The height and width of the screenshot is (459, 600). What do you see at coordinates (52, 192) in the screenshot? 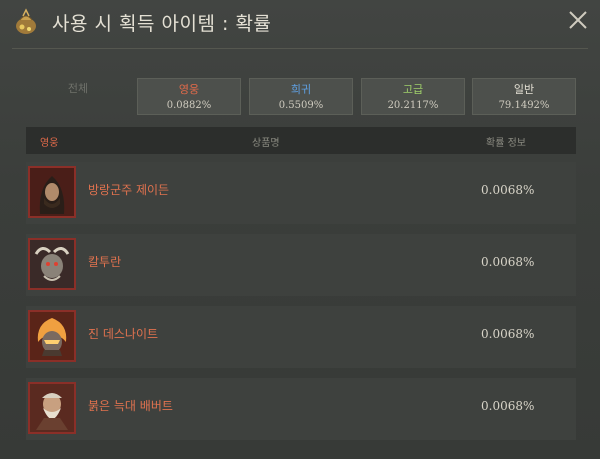
I see `hooded-man-portrait-icon` at bounding box center [52, 192].